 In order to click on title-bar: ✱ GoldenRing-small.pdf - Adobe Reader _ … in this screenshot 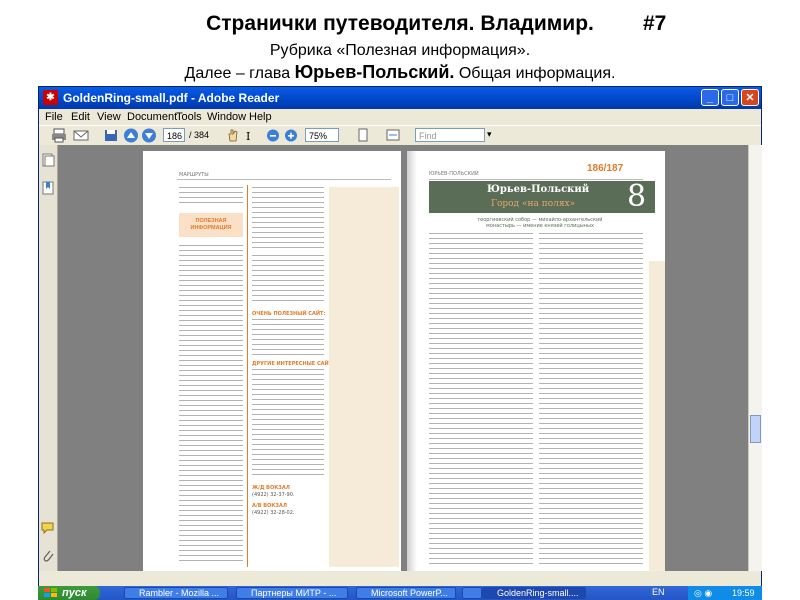, I will do `click(400, 98)`.